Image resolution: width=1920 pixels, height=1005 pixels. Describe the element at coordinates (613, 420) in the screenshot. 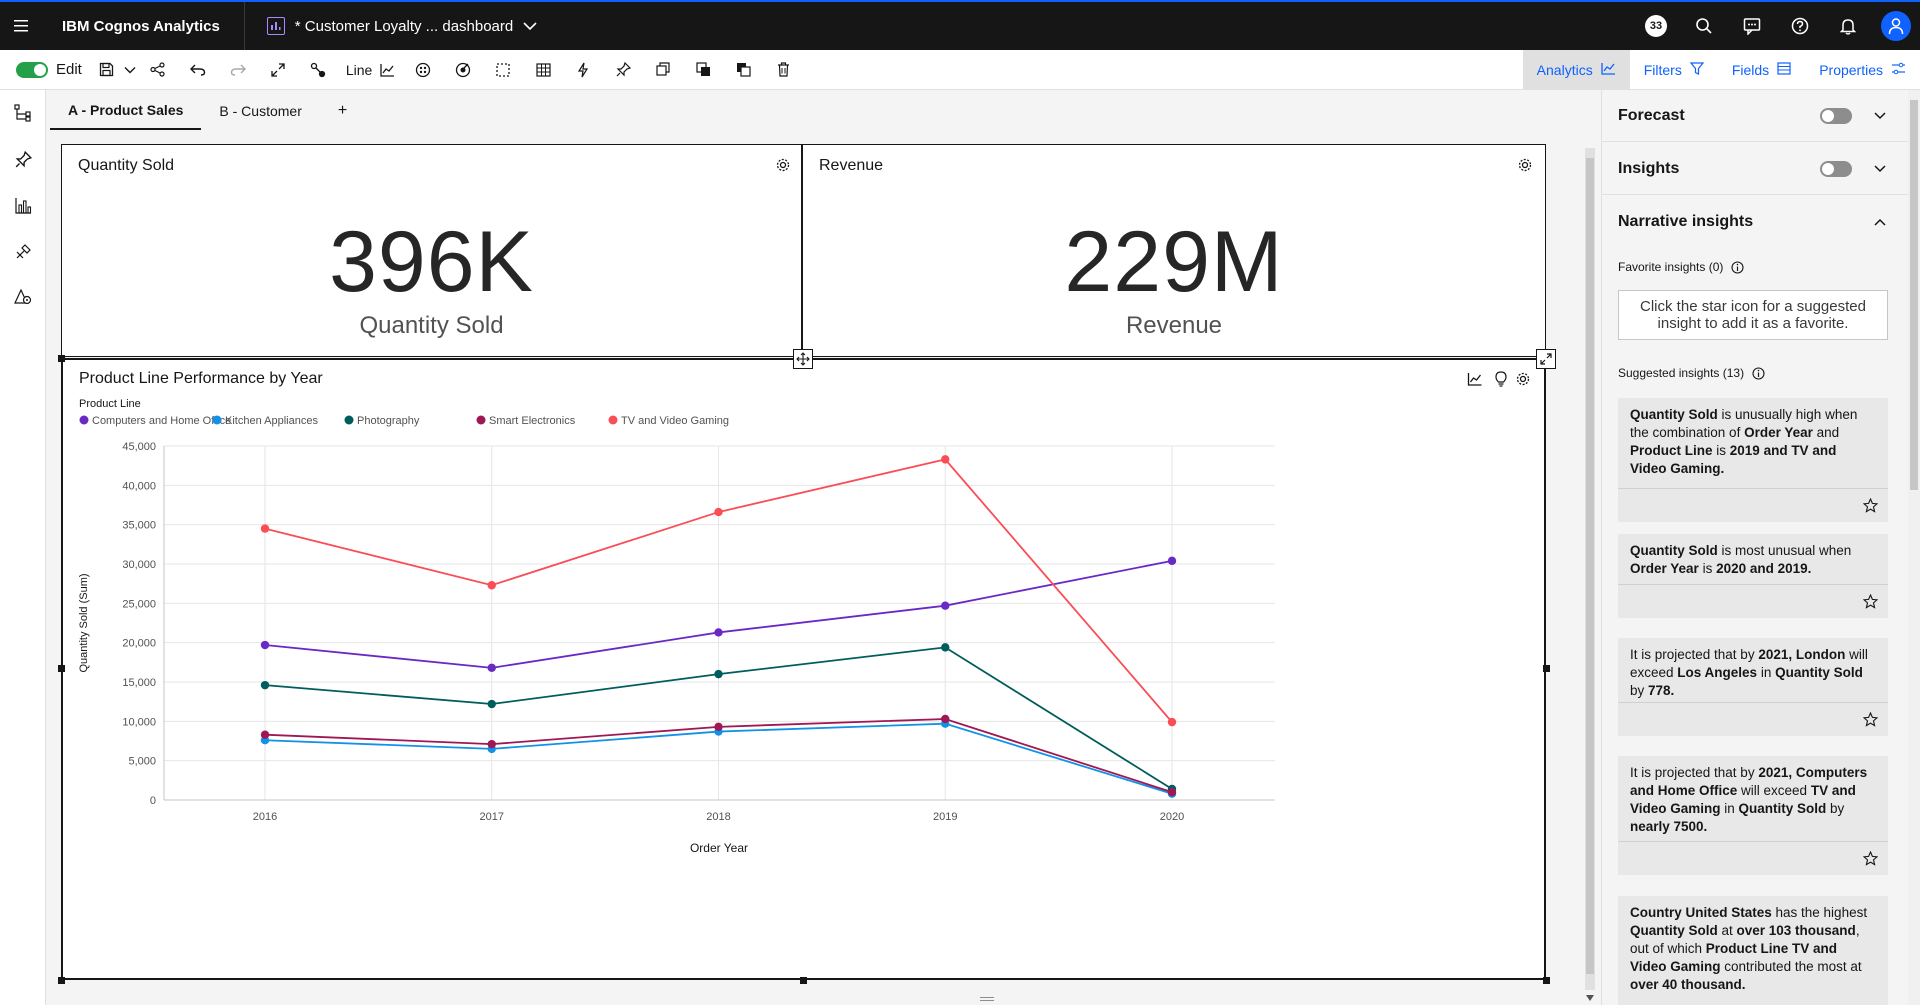

I see `legend-marker` at that location.